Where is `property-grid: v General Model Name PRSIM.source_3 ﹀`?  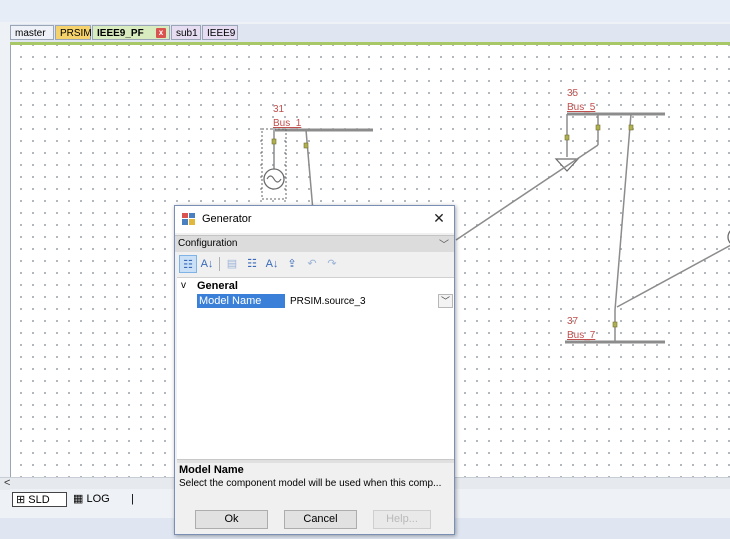 property-grid: v General Model Name PRSIM.source_3 ﹀ is located at coordinates (315, 369).